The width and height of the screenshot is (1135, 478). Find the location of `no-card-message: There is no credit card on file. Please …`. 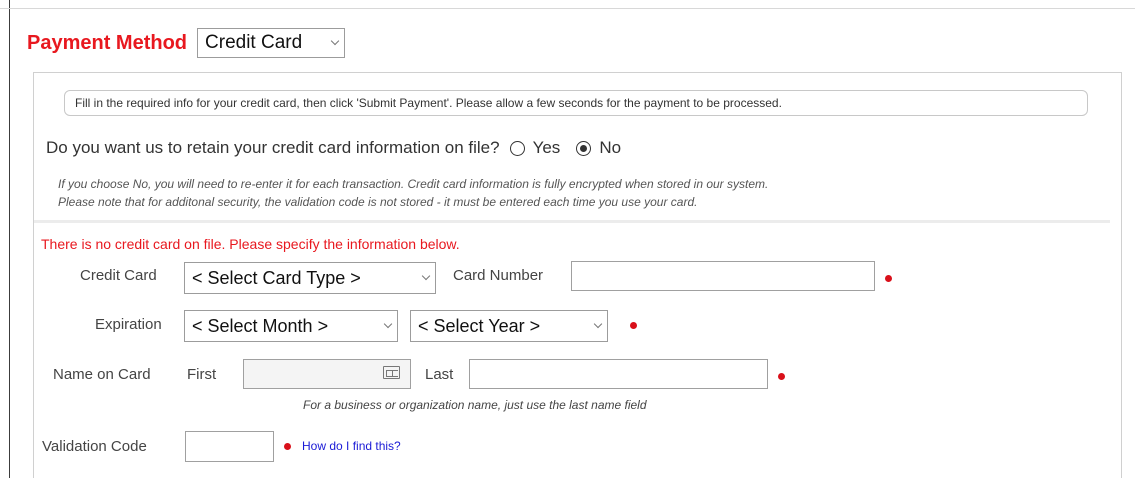

no-card-message: There is no credit card on file. Please … is located at coordinates (250, 244).